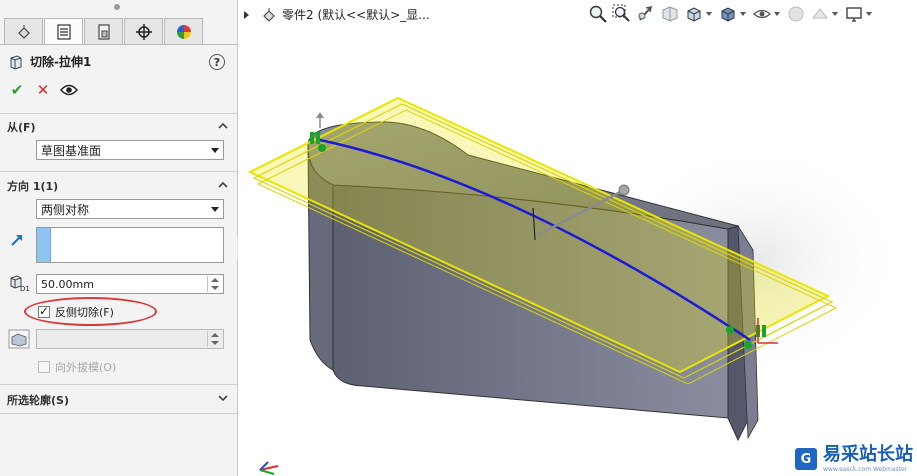  I want to click on view-settings-icon, so click(854, 14).